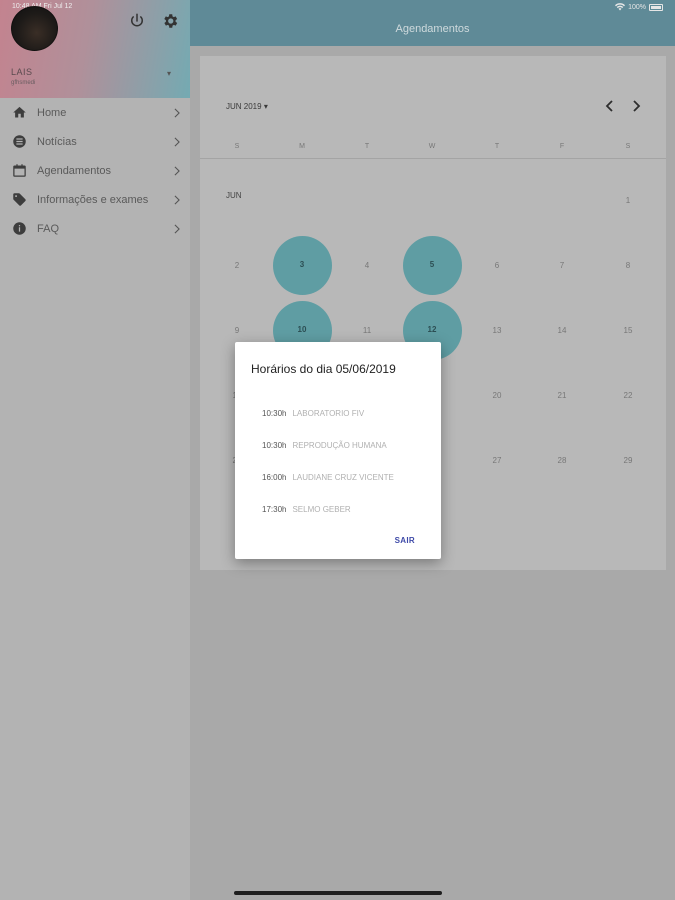 The image size is (675, 900). What do you see at coordinates (34, 28) in the screenshot?
I see `avatar` at bounding box center [34, 28].